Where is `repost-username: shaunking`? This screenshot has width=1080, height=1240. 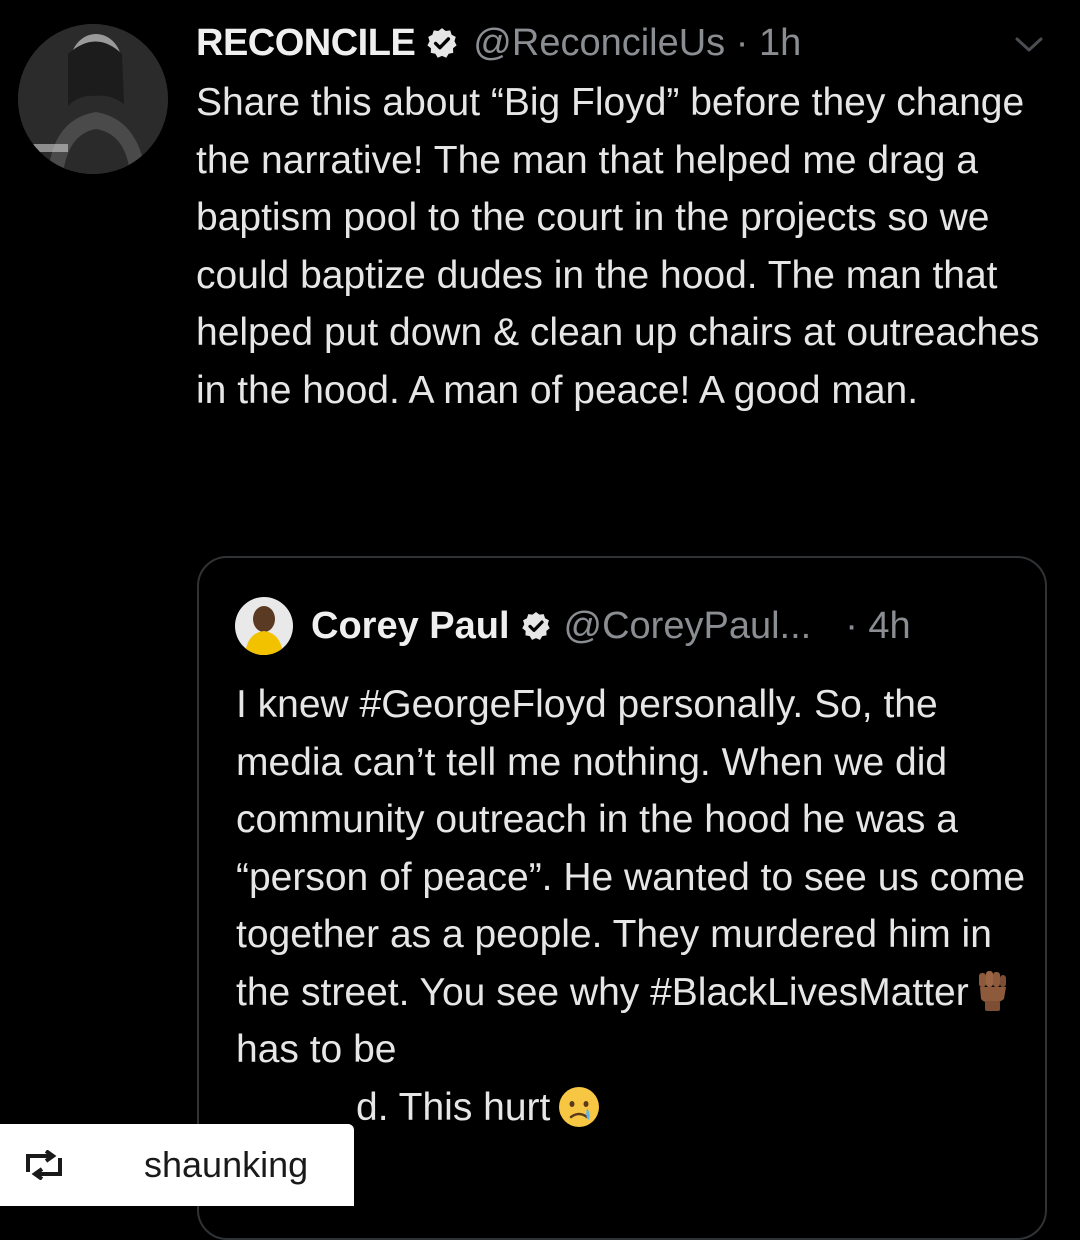
repost-username: shaunking is located at coordinates (226, 1165).